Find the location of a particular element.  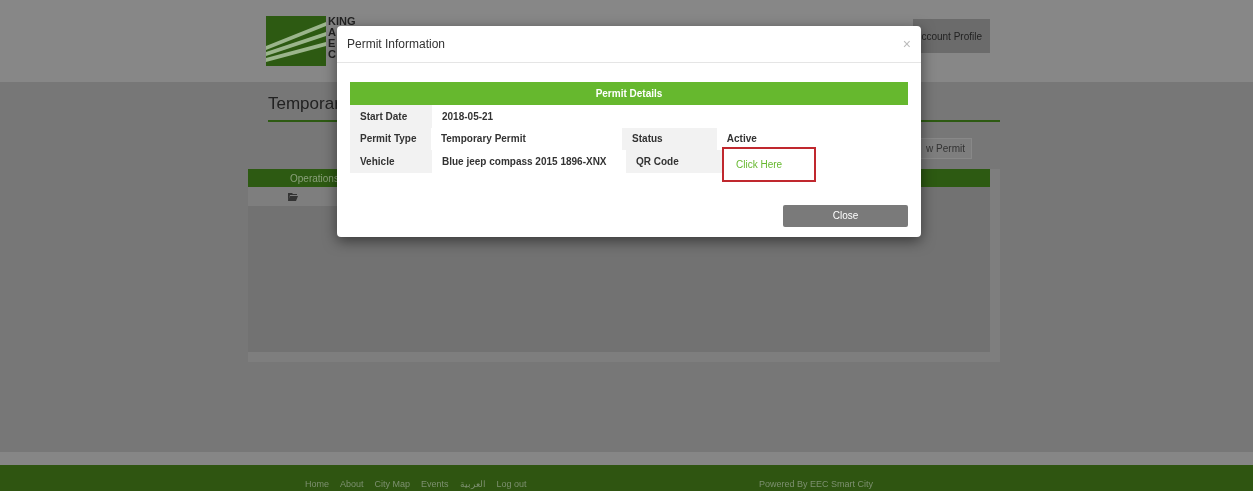

footer-link: Events is located at coordinates (435, 484).